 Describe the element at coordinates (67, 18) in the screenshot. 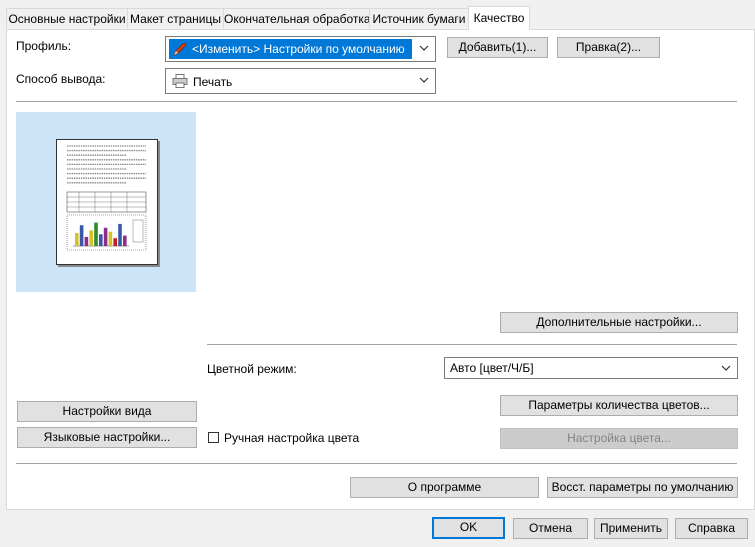

I see `tab-basic: Основные настройки` at that location.